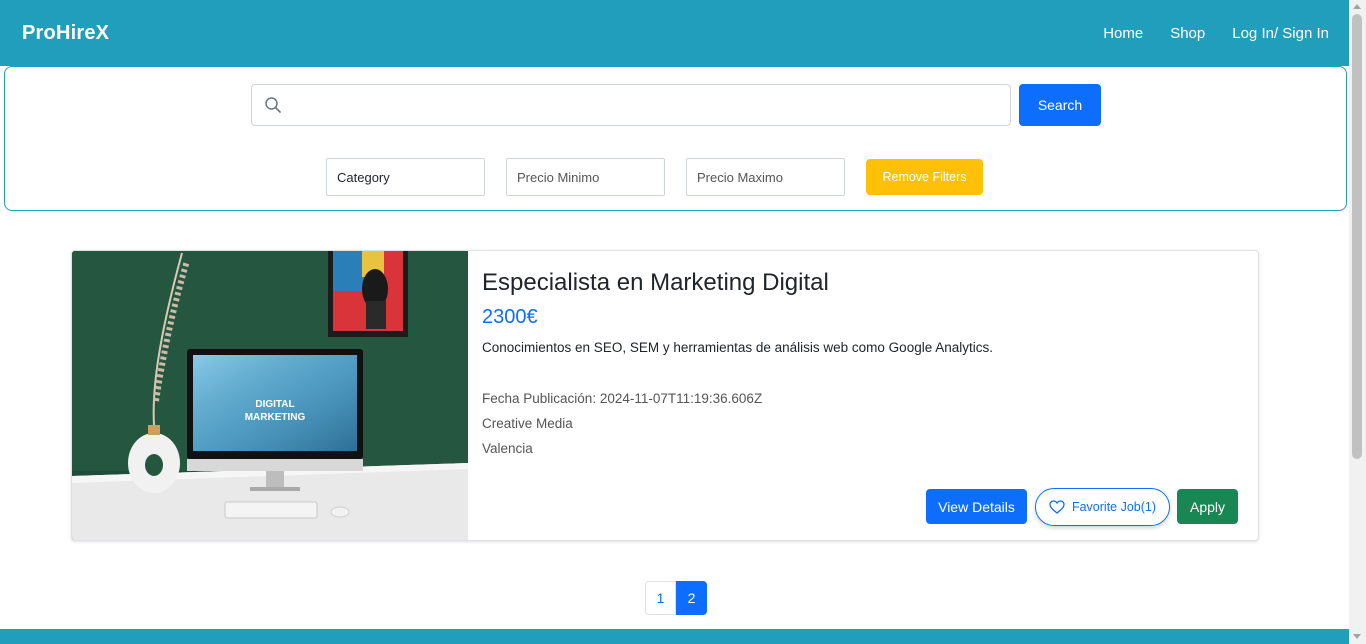 Image resolution: width=1366 pixels, height=644 pixels. Describe the element at coordinates (674, 33) in the screenshot. I see `navbar: ProHireX Home Shop Log In/ Sign In` at that location.